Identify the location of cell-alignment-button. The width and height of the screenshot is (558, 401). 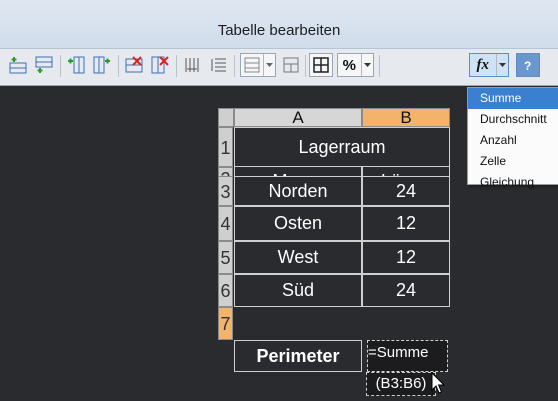
(258, 65).